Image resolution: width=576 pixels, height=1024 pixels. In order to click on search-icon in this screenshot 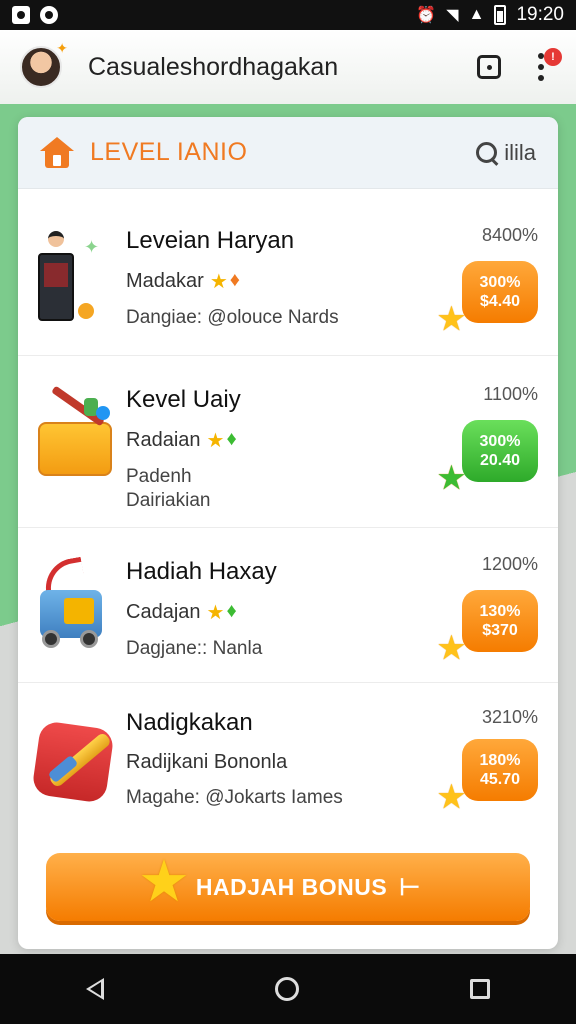, I will do `click(487, 152)`.